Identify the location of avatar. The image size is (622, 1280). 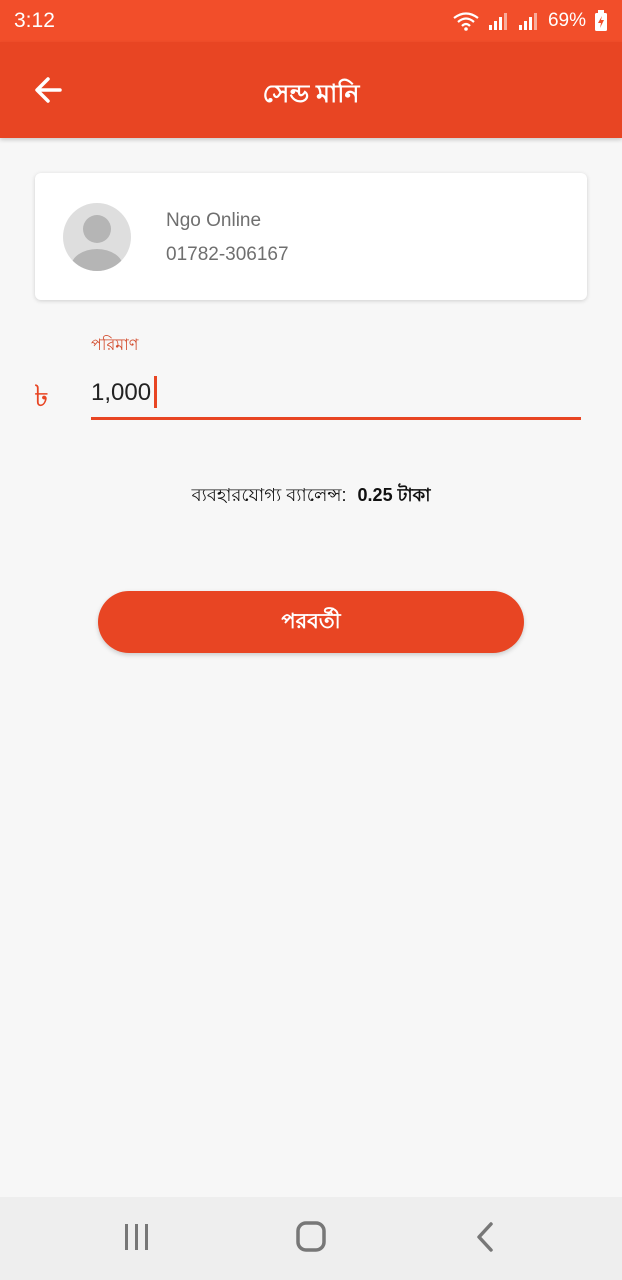
(97, 237).